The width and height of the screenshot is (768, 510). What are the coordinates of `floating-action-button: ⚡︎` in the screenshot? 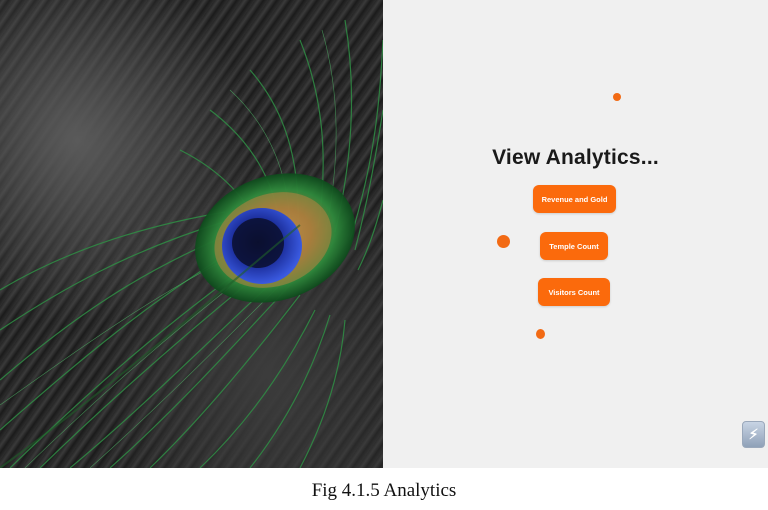 It's located at (753, 434).